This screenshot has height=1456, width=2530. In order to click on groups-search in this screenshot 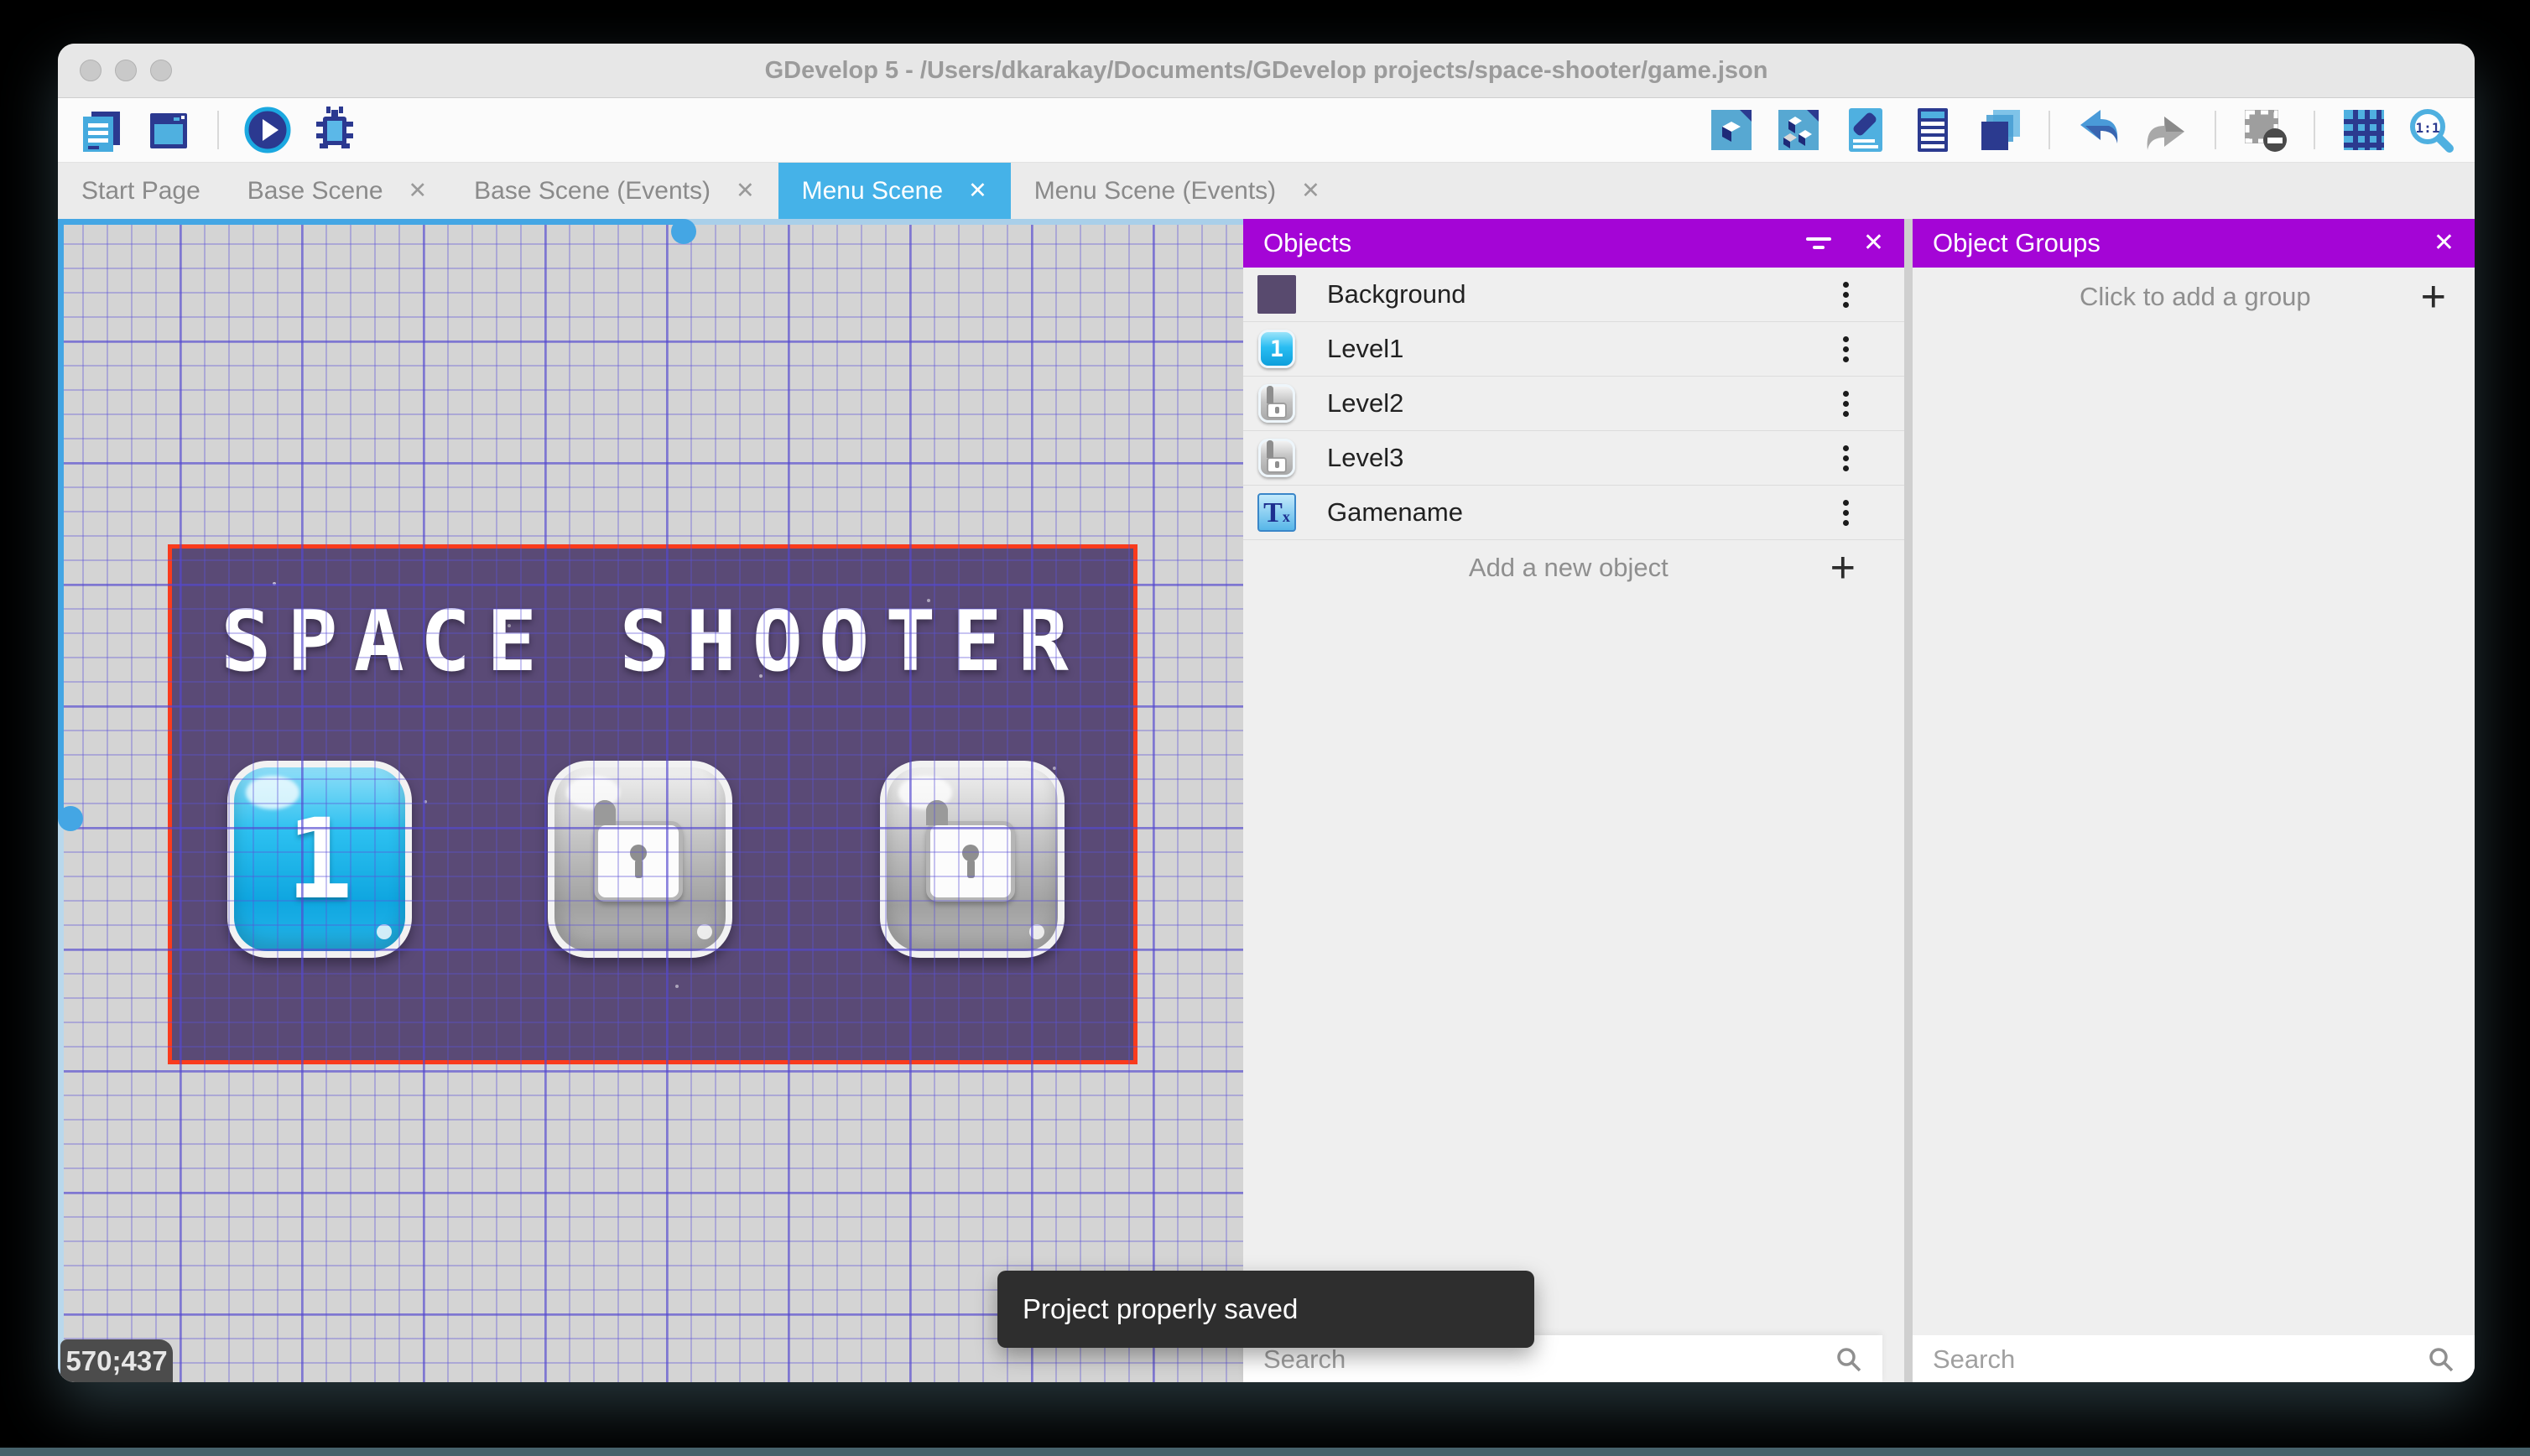, I will do `click(2194, 1358)`.